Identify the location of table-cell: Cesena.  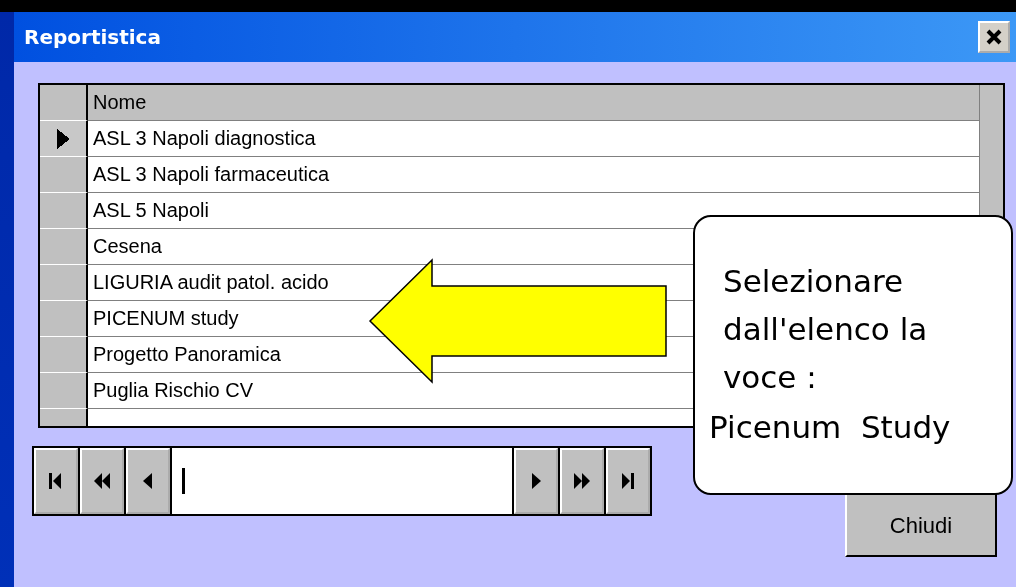
(127, 246).